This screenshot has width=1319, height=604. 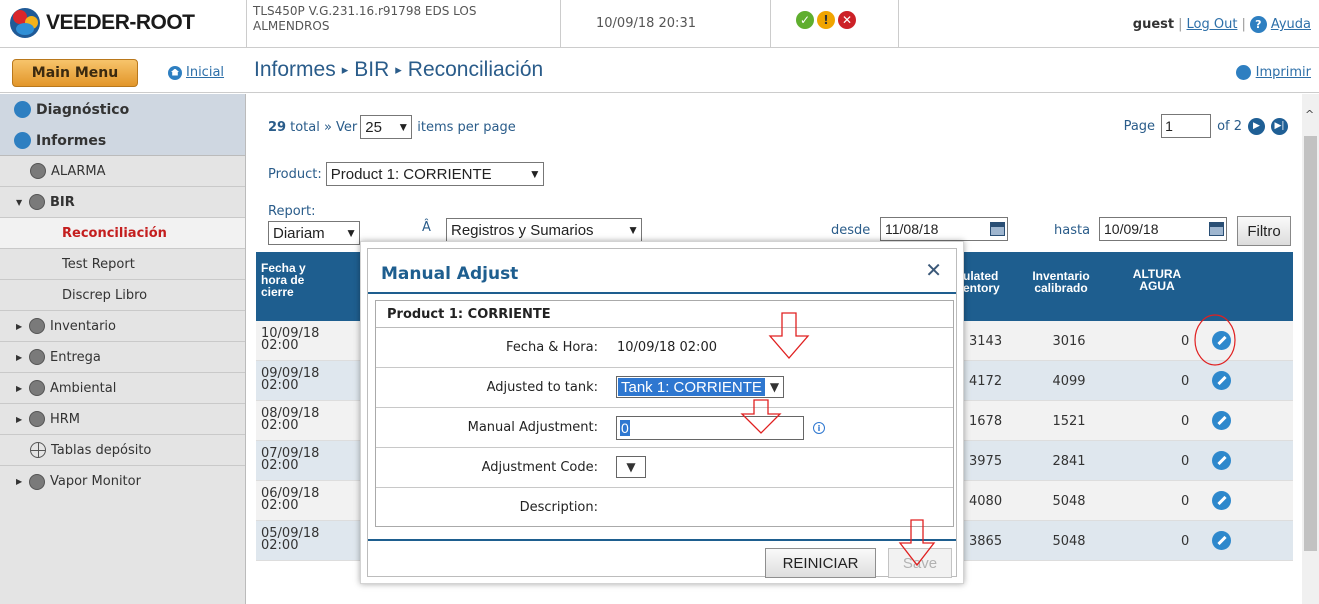 I want to click on error-status-icon: ✕, so click(x=847, y=20).